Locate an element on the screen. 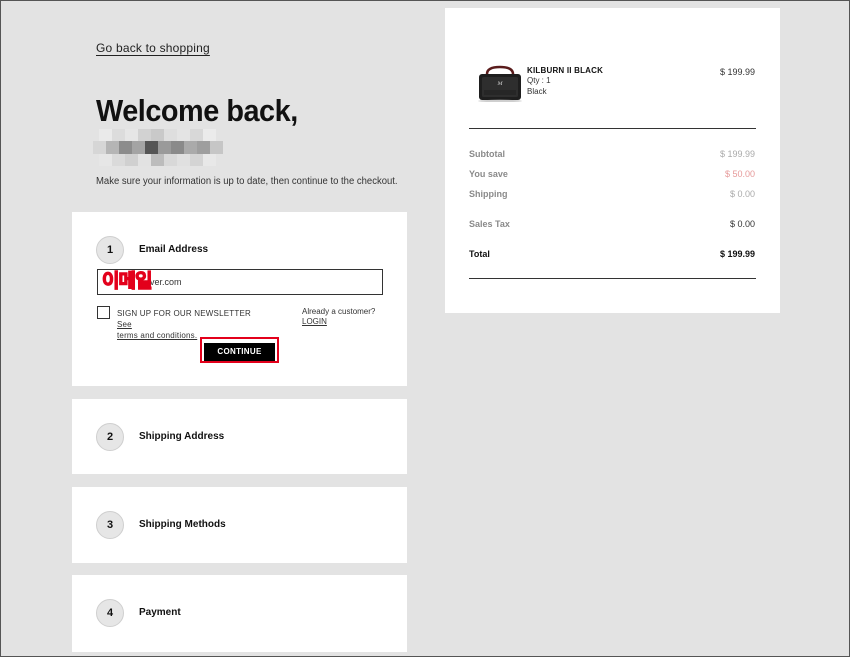  newsletter-checkbox is located at coordinates (103, 312).